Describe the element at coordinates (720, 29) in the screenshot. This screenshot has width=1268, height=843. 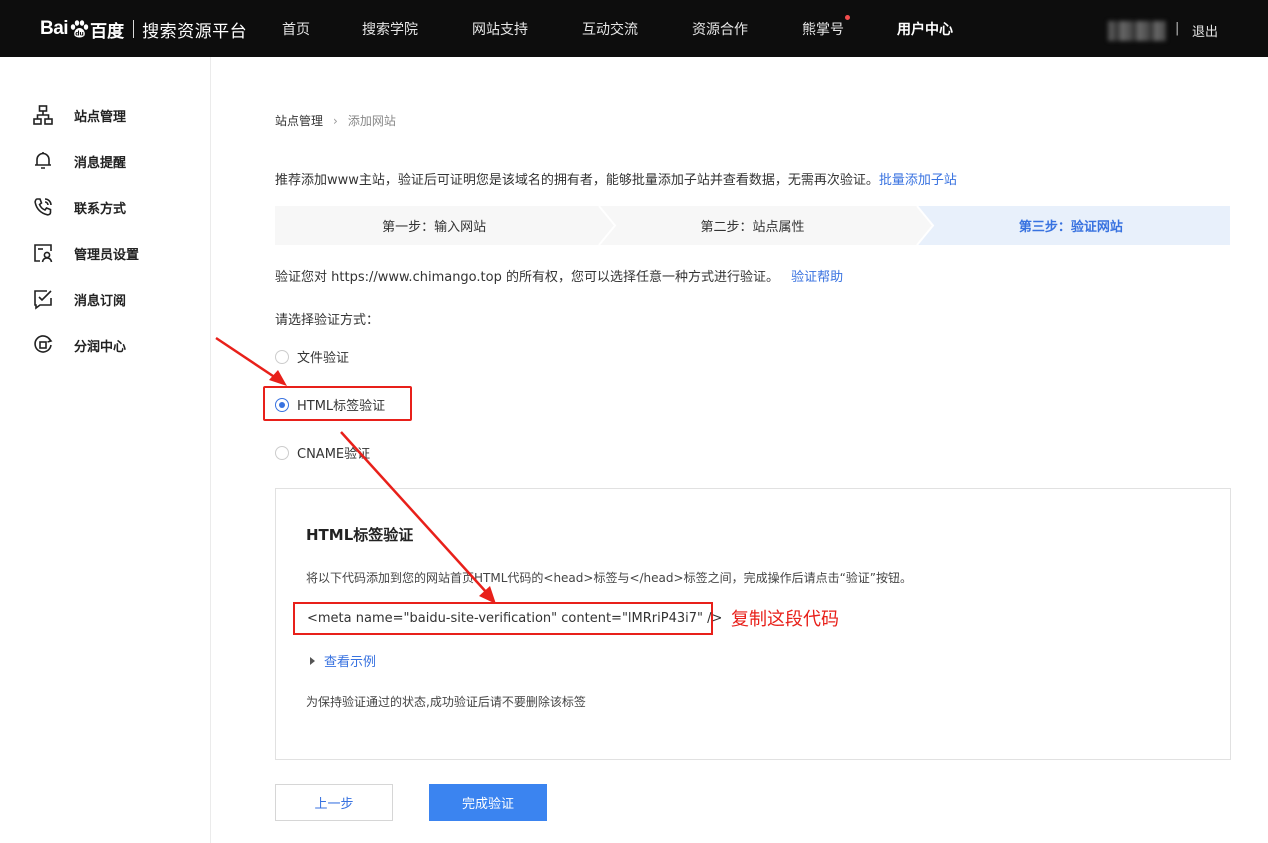
I see `nav-resources: 资源合作` at that location.